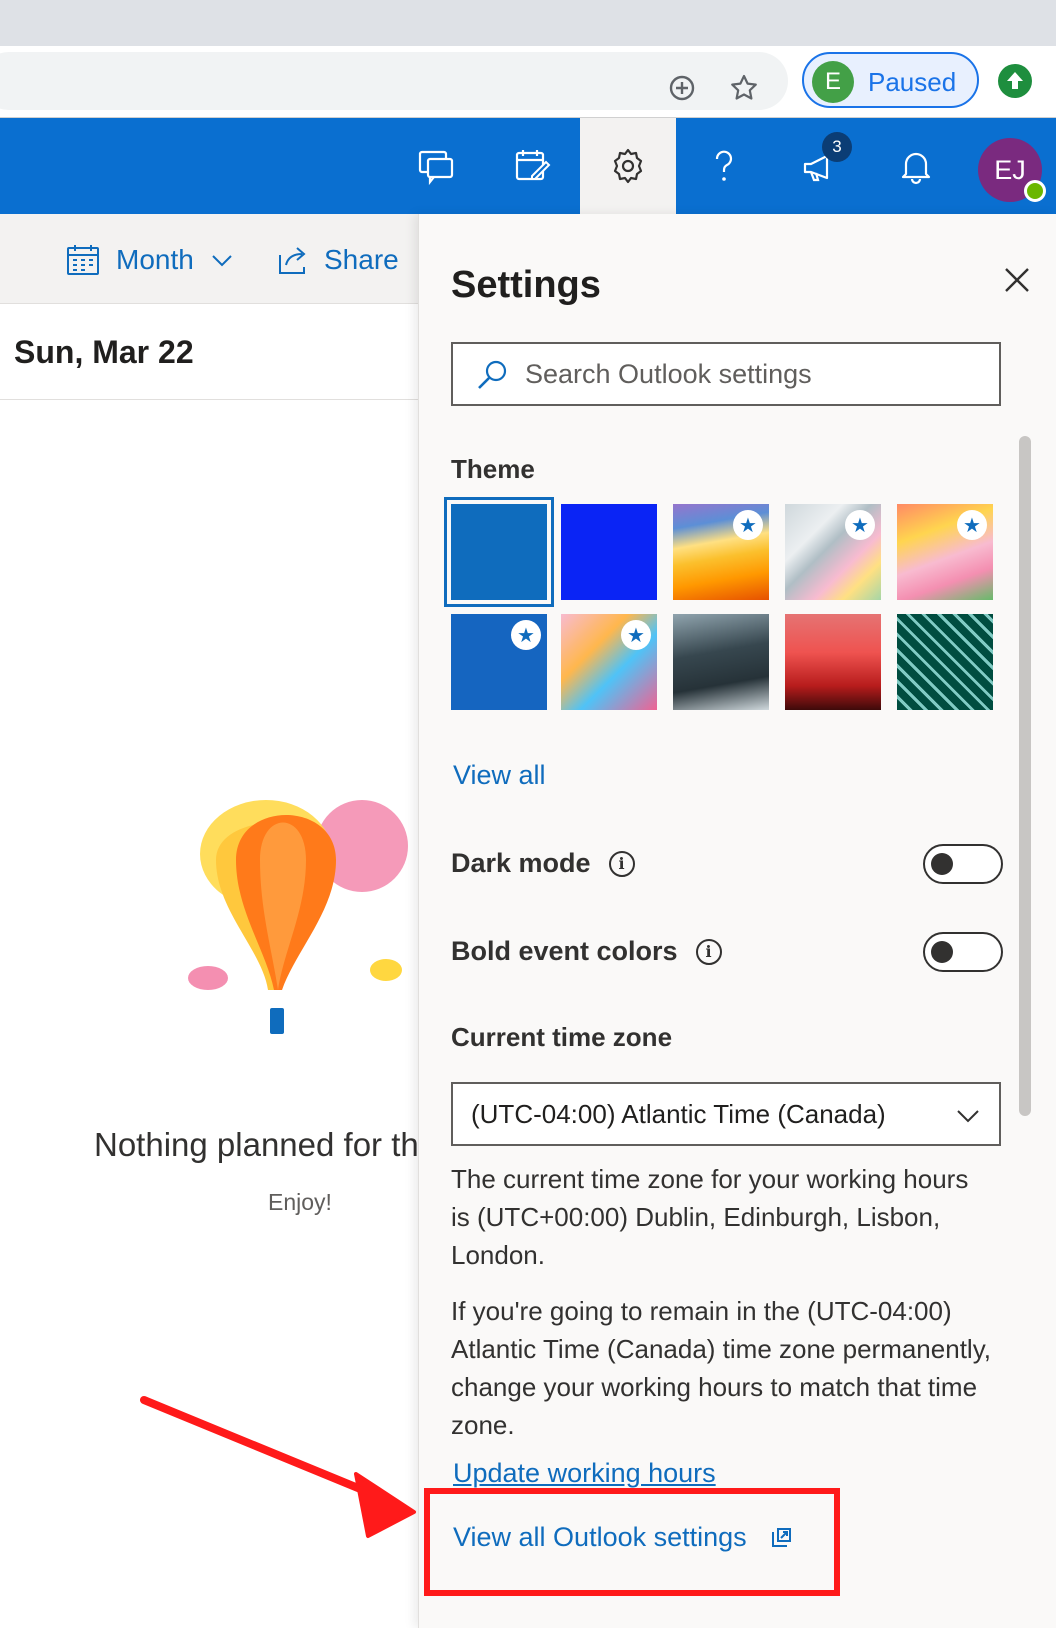  I want to click on notifications-button, so click(916, 166).